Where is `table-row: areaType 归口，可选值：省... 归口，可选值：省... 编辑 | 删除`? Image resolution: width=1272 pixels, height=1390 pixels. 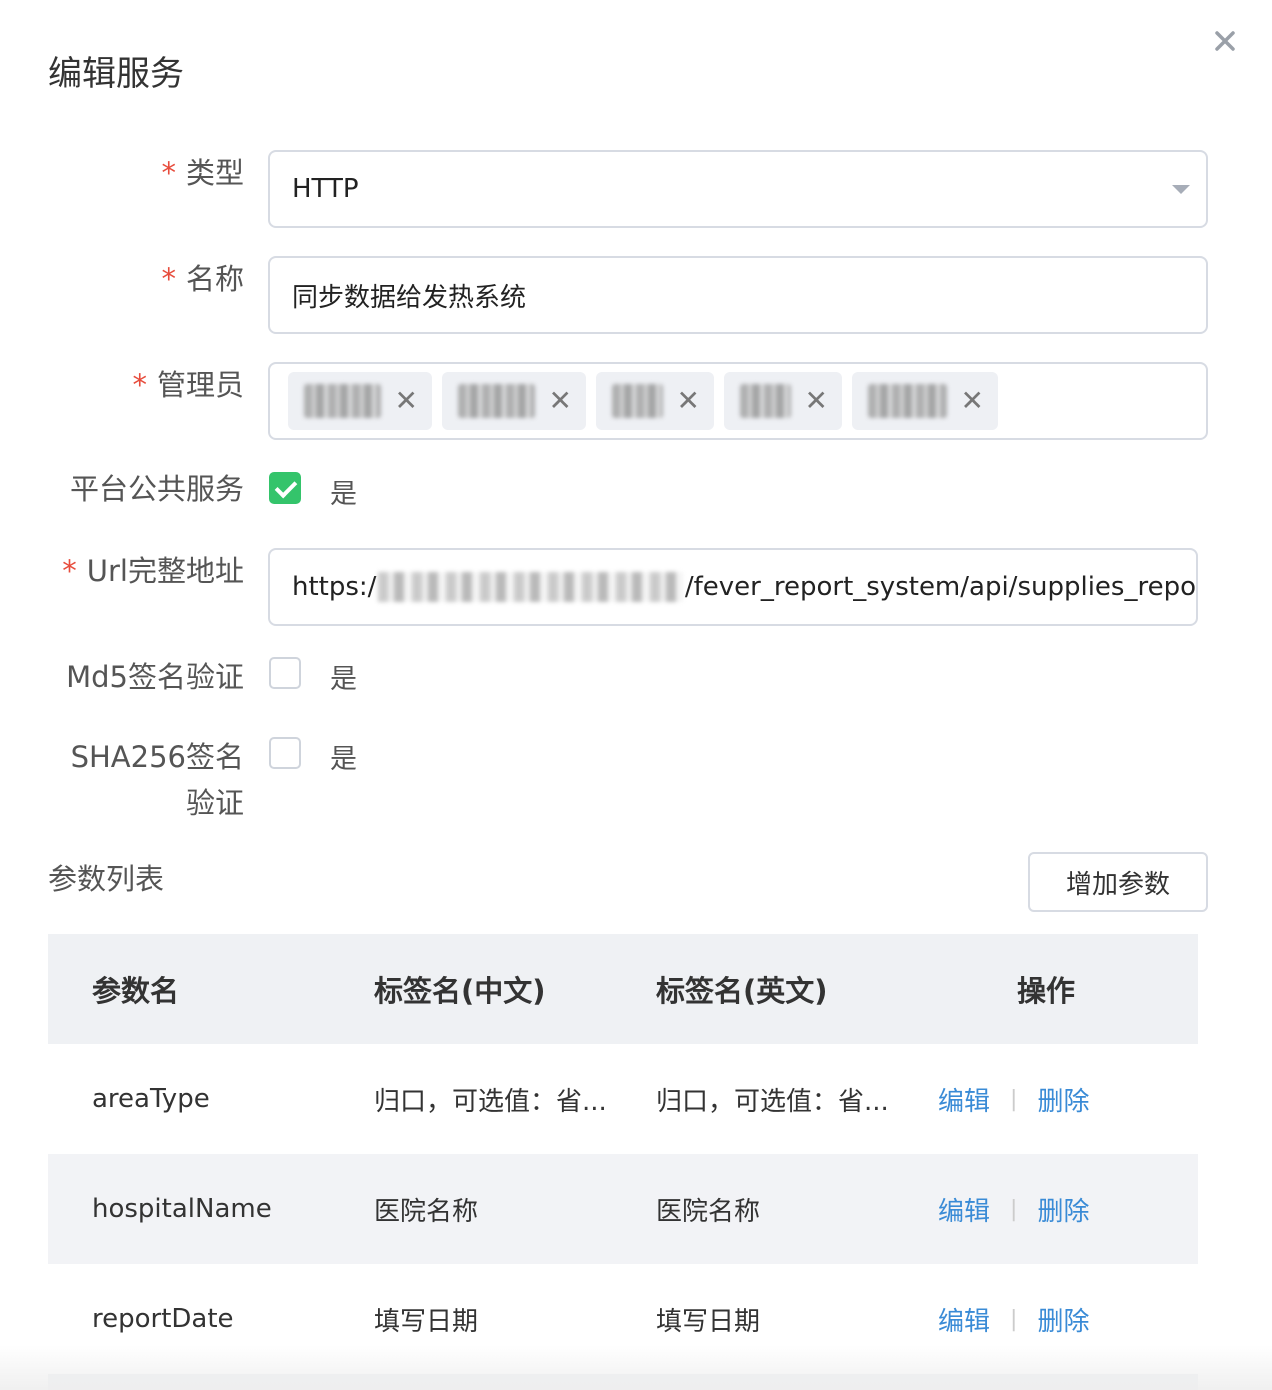 table-row: areaType 归口，可选值：省... 归口，可选值：省... 编辑 | 删除 is located at coordinates (623, 1099).